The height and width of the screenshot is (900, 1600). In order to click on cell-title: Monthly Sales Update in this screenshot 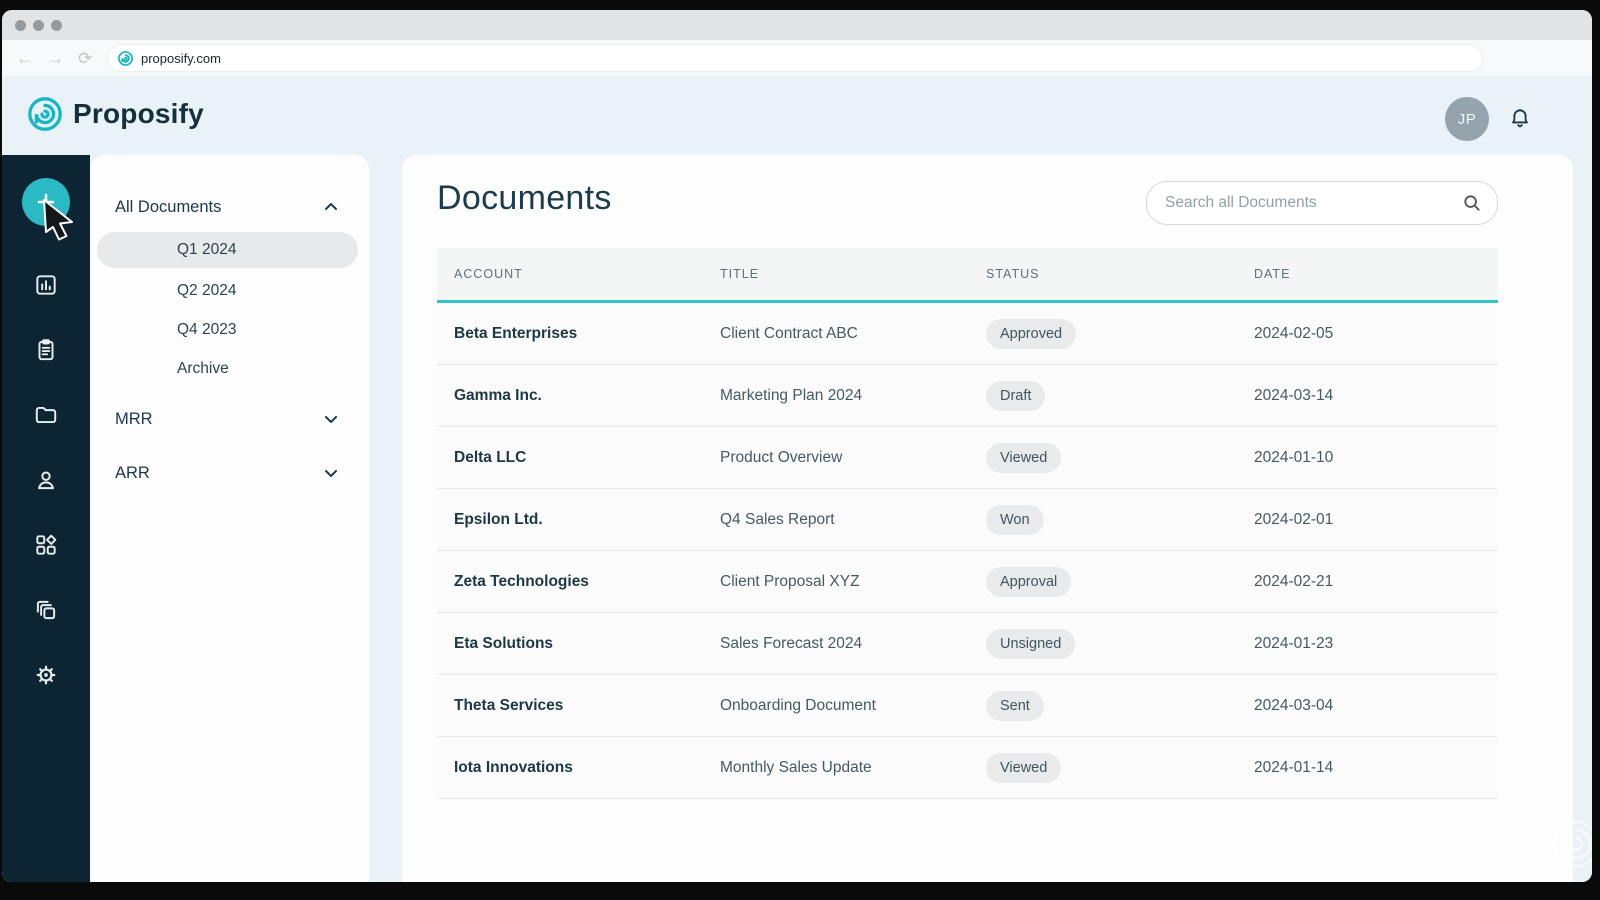, I will do `click(796, 767)`.